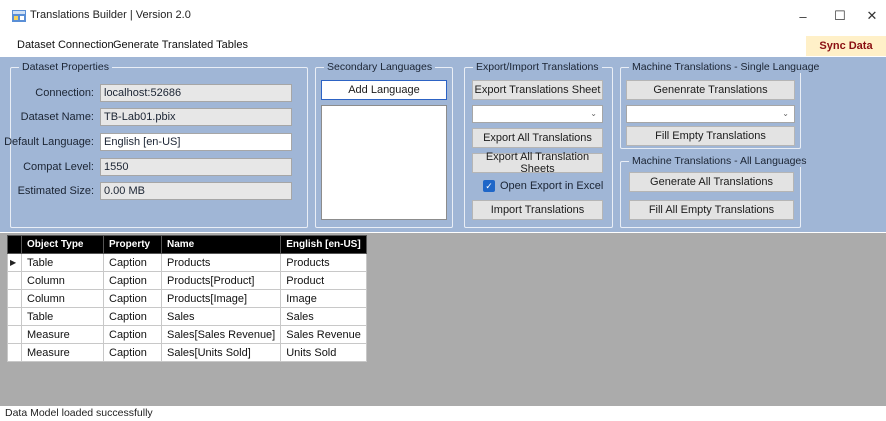  I want to click on sync-data-model-button: Sync Data Model, so click(846, 54).